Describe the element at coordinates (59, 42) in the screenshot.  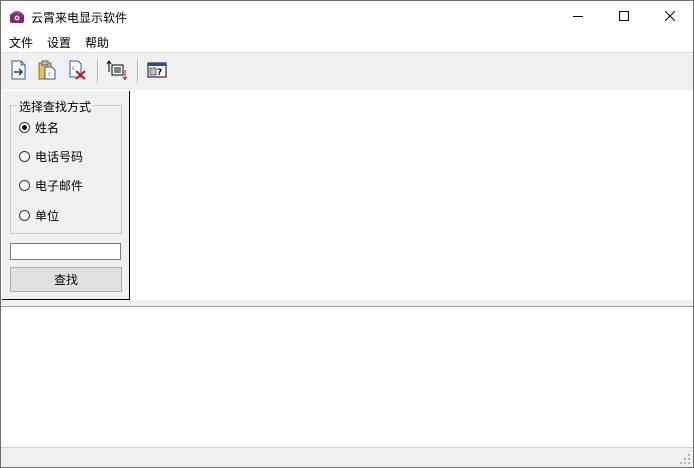
I see `menu-settings: 设置` at that location.